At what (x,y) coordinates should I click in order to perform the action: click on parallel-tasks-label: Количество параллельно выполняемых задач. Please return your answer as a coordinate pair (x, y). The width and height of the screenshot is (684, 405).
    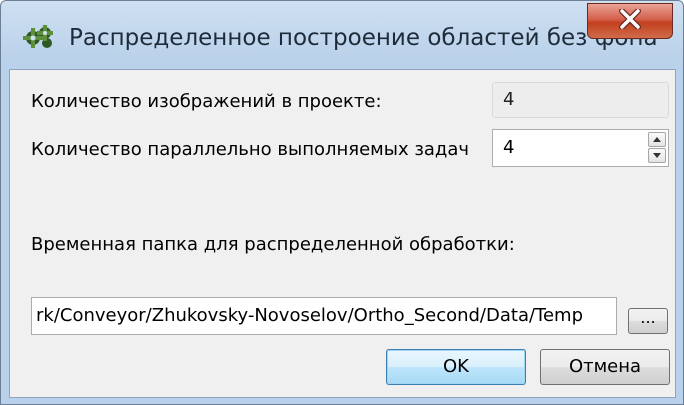
    Looking at the image, I should click on (250, 149).